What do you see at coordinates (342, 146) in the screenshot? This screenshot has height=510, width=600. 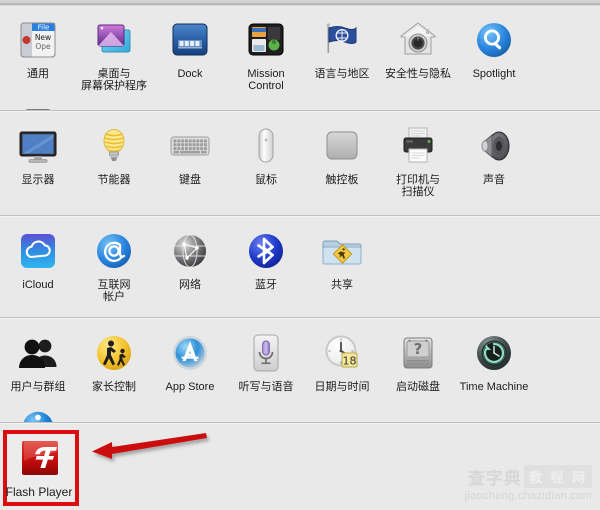 I see `trackpad-icon` at bounding box center [342, 146].